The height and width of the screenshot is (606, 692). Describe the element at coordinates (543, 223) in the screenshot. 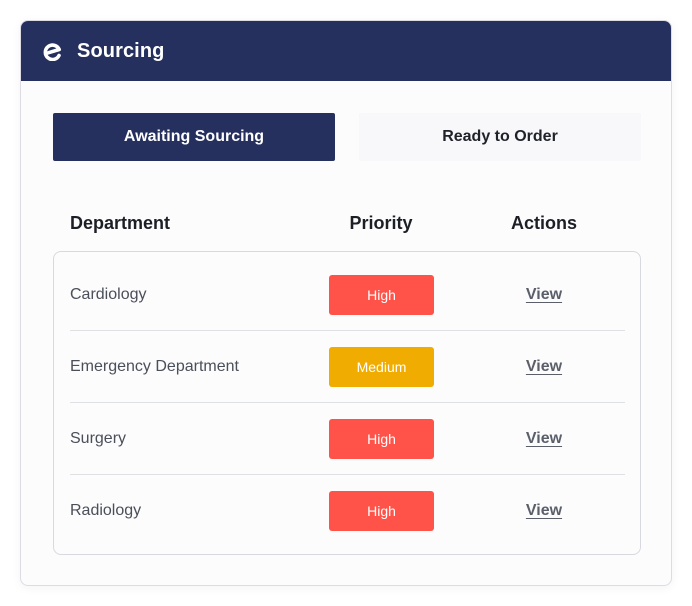

I see `column-header-actions: Actions` at that location.